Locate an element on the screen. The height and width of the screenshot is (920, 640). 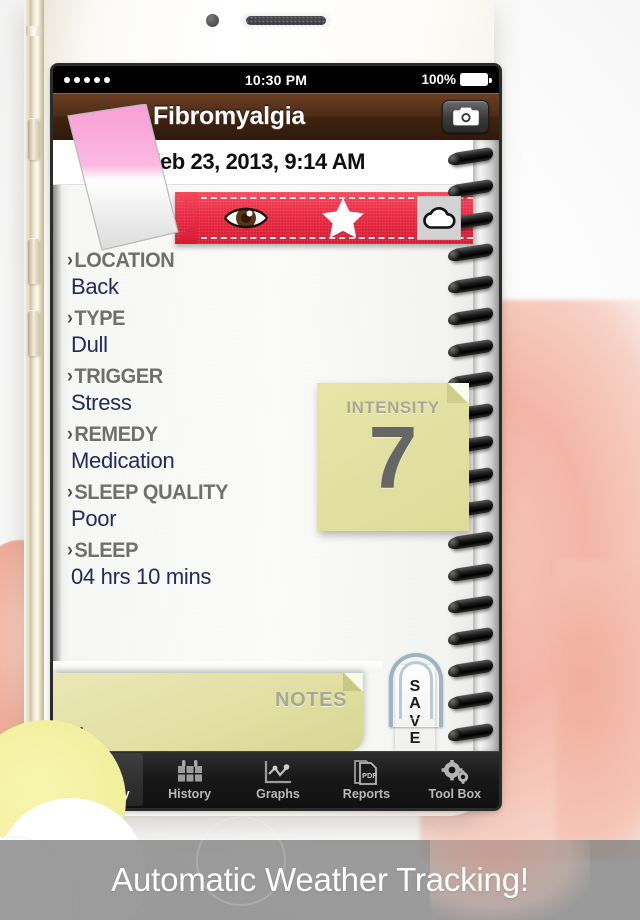
field-sleep: › SLEEP 04 hrs 10 mins is located at coordinates (192, 564).